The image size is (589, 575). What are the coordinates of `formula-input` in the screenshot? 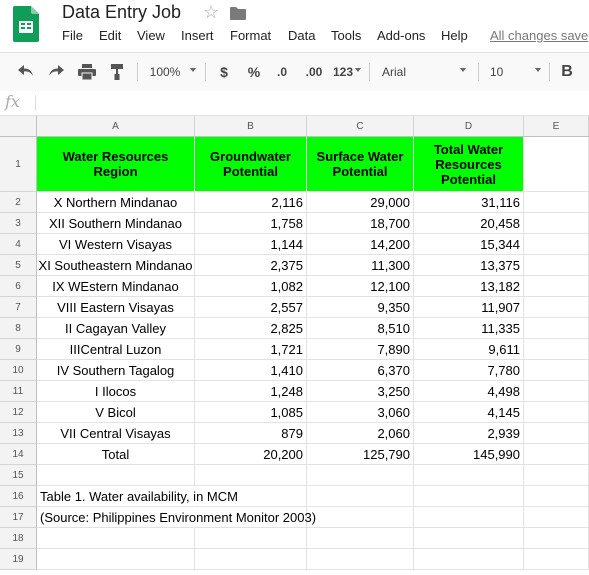 It's located at (312, 103).